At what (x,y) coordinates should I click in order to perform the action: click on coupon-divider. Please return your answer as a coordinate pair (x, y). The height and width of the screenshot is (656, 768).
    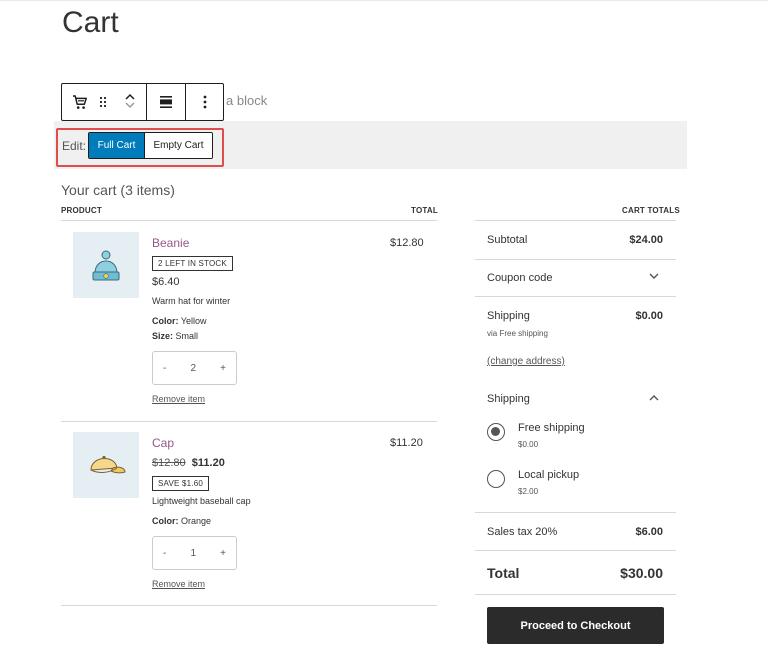
    Looking at the image, I should click on (575, 296).